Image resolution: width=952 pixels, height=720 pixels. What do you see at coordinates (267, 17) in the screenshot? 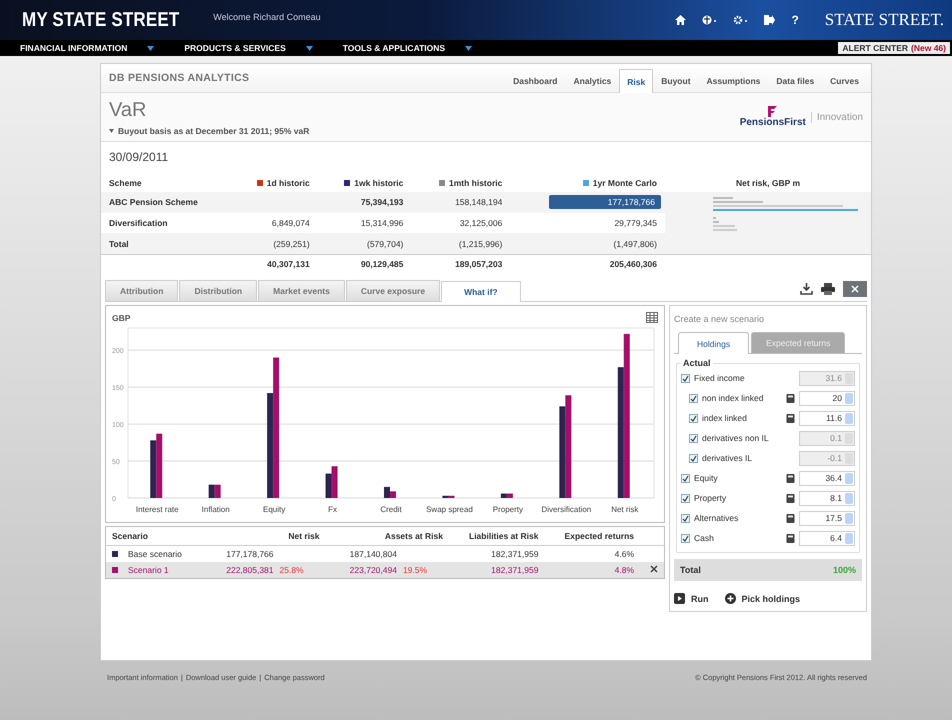
I see `welcome-text: Welcome Richard Comeau` at bounding box center [267, 17].